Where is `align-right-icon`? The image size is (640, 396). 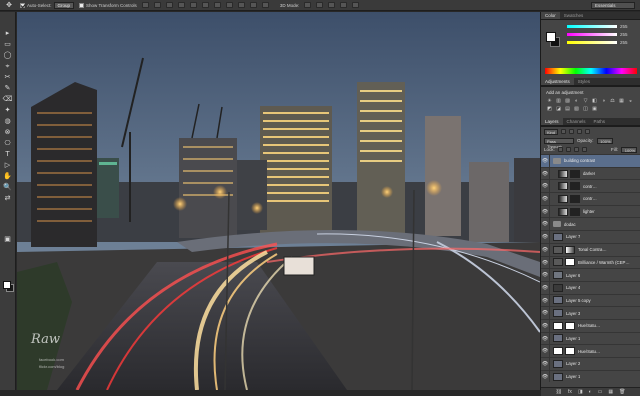 align-right-icon is located at coordinates (205, 5).